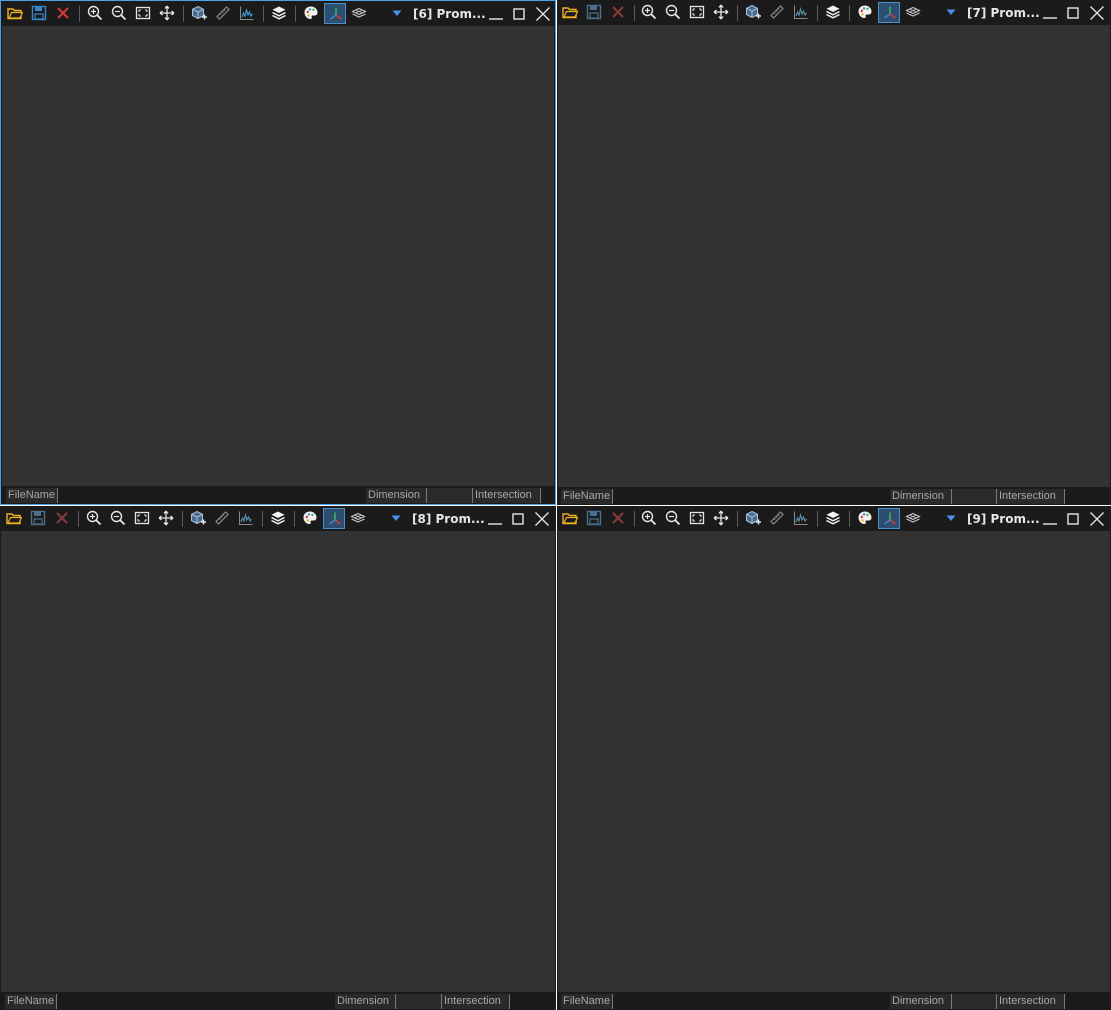 The width and height of the screenshot is (1111, 1010). I want to click on status-bar: FileName Dimension Intersection, so click(834, 1001).